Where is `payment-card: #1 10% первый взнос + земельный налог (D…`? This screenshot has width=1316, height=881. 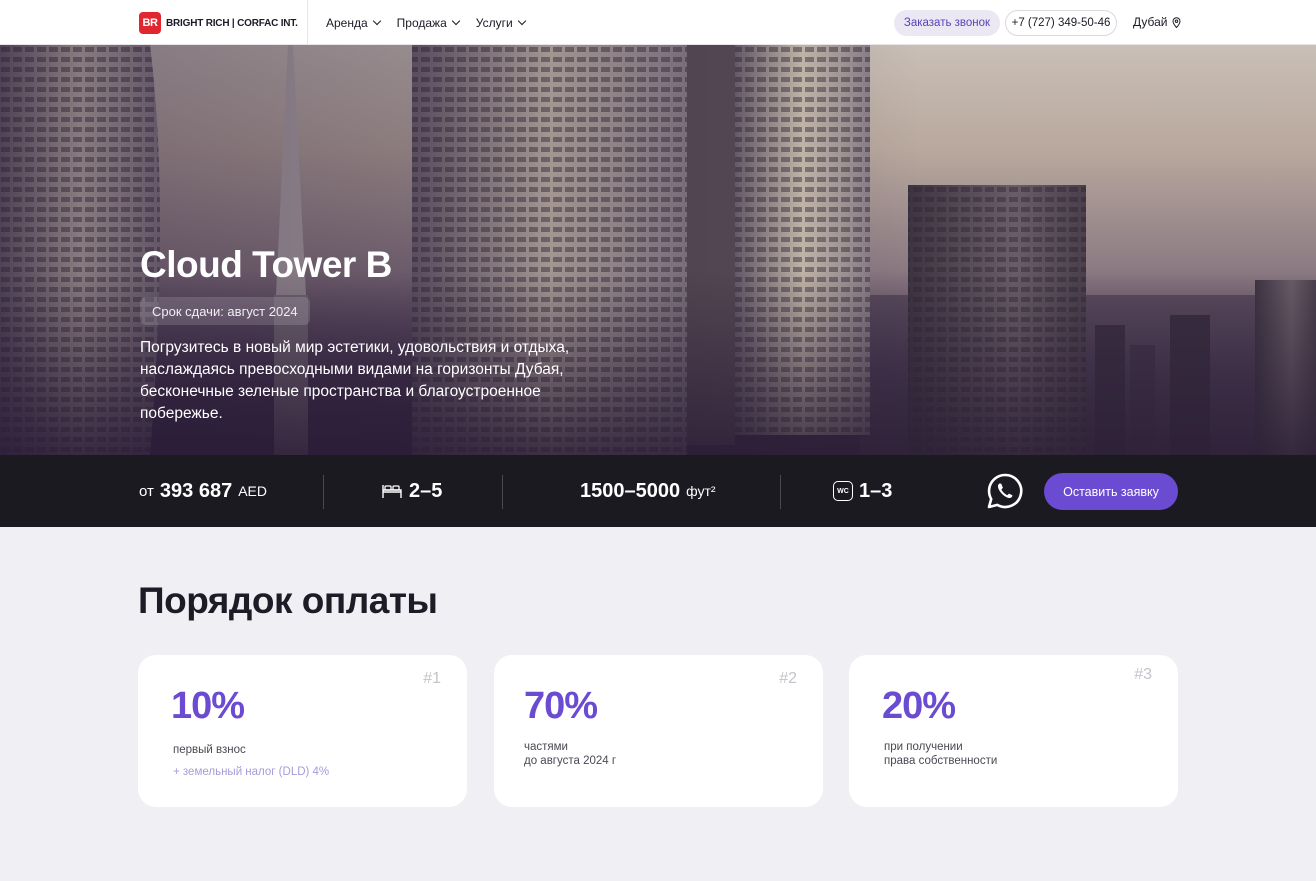
payment-card: #1 10% первый взнос + земельный налог (D… is located at coordinates (302, 731).